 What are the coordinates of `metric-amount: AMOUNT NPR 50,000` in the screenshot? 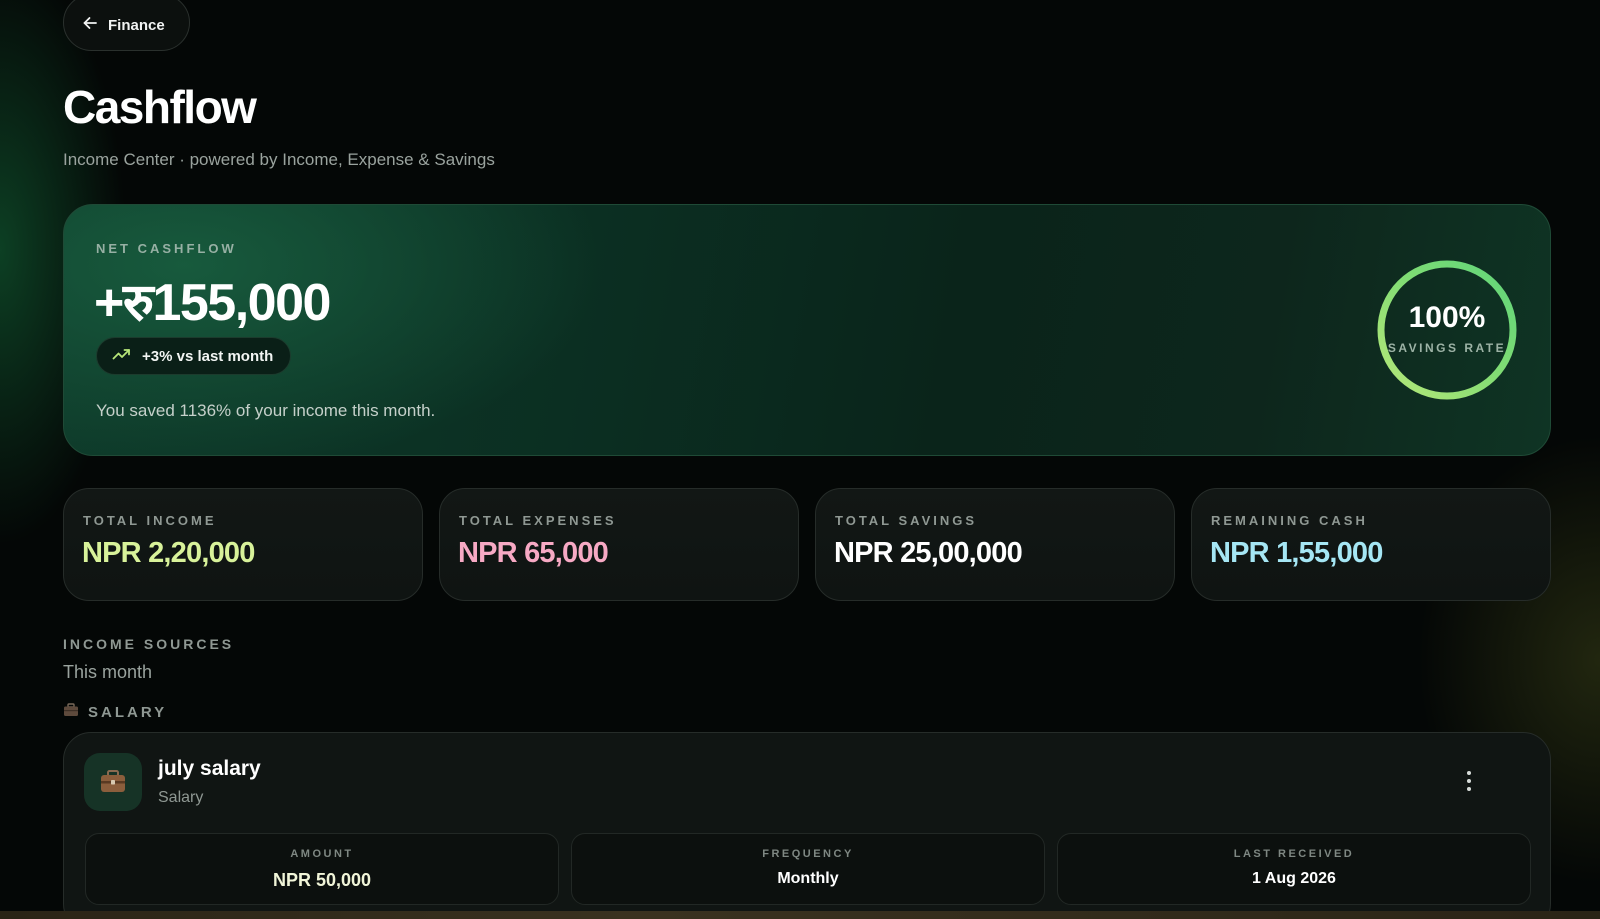 It's located at (322, 869).